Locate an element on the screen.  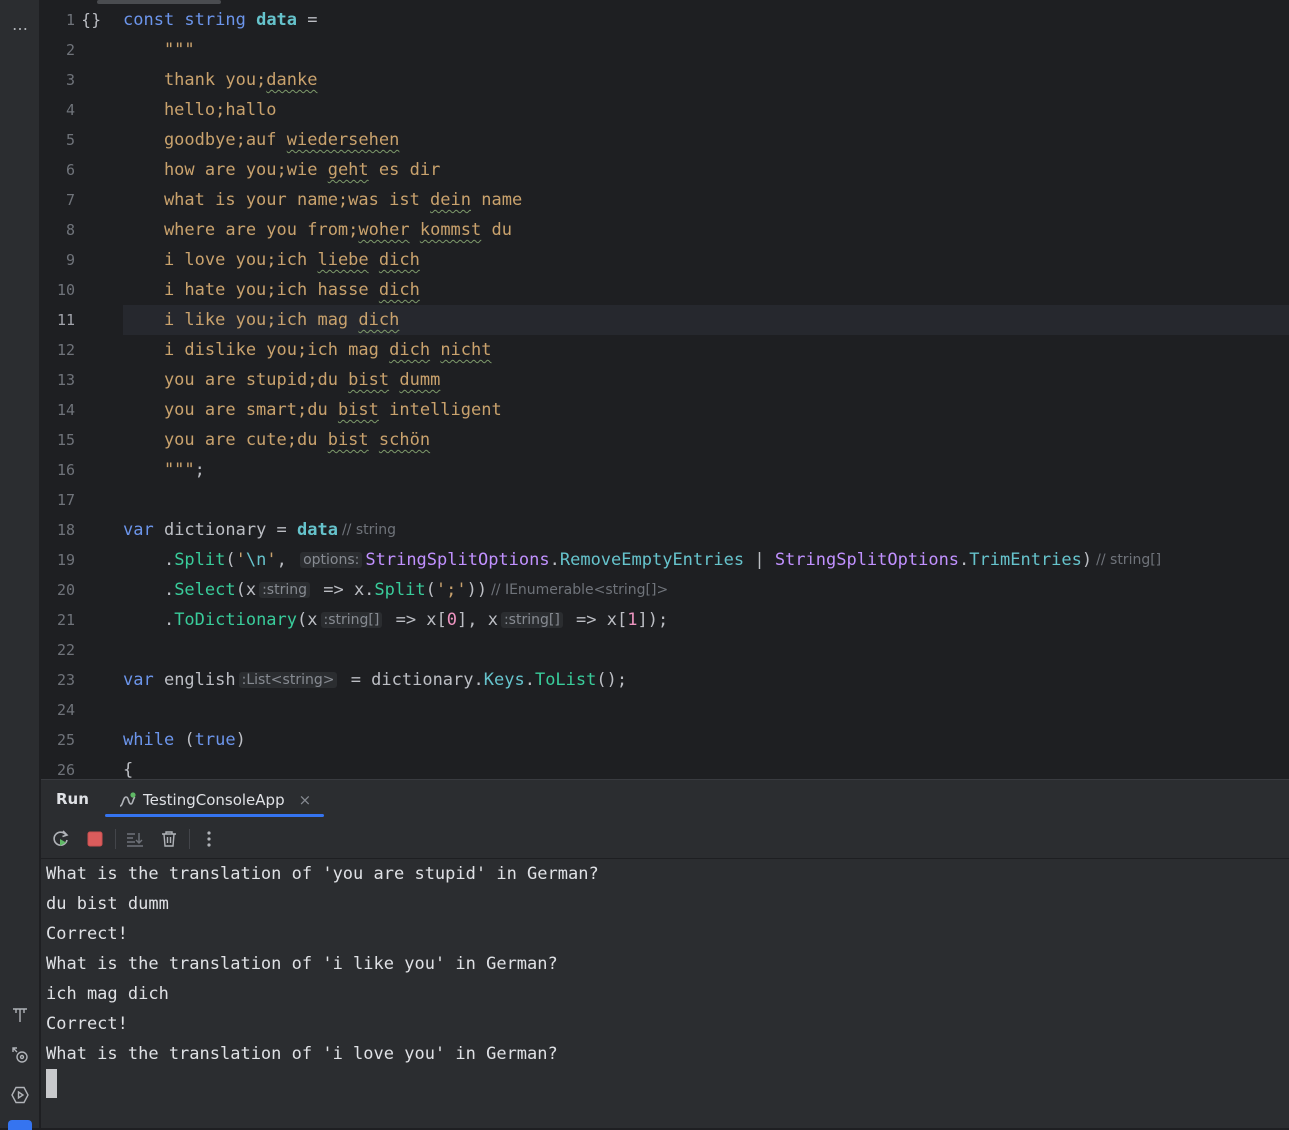
line-number: 7 is located at coordinates (70, 200).